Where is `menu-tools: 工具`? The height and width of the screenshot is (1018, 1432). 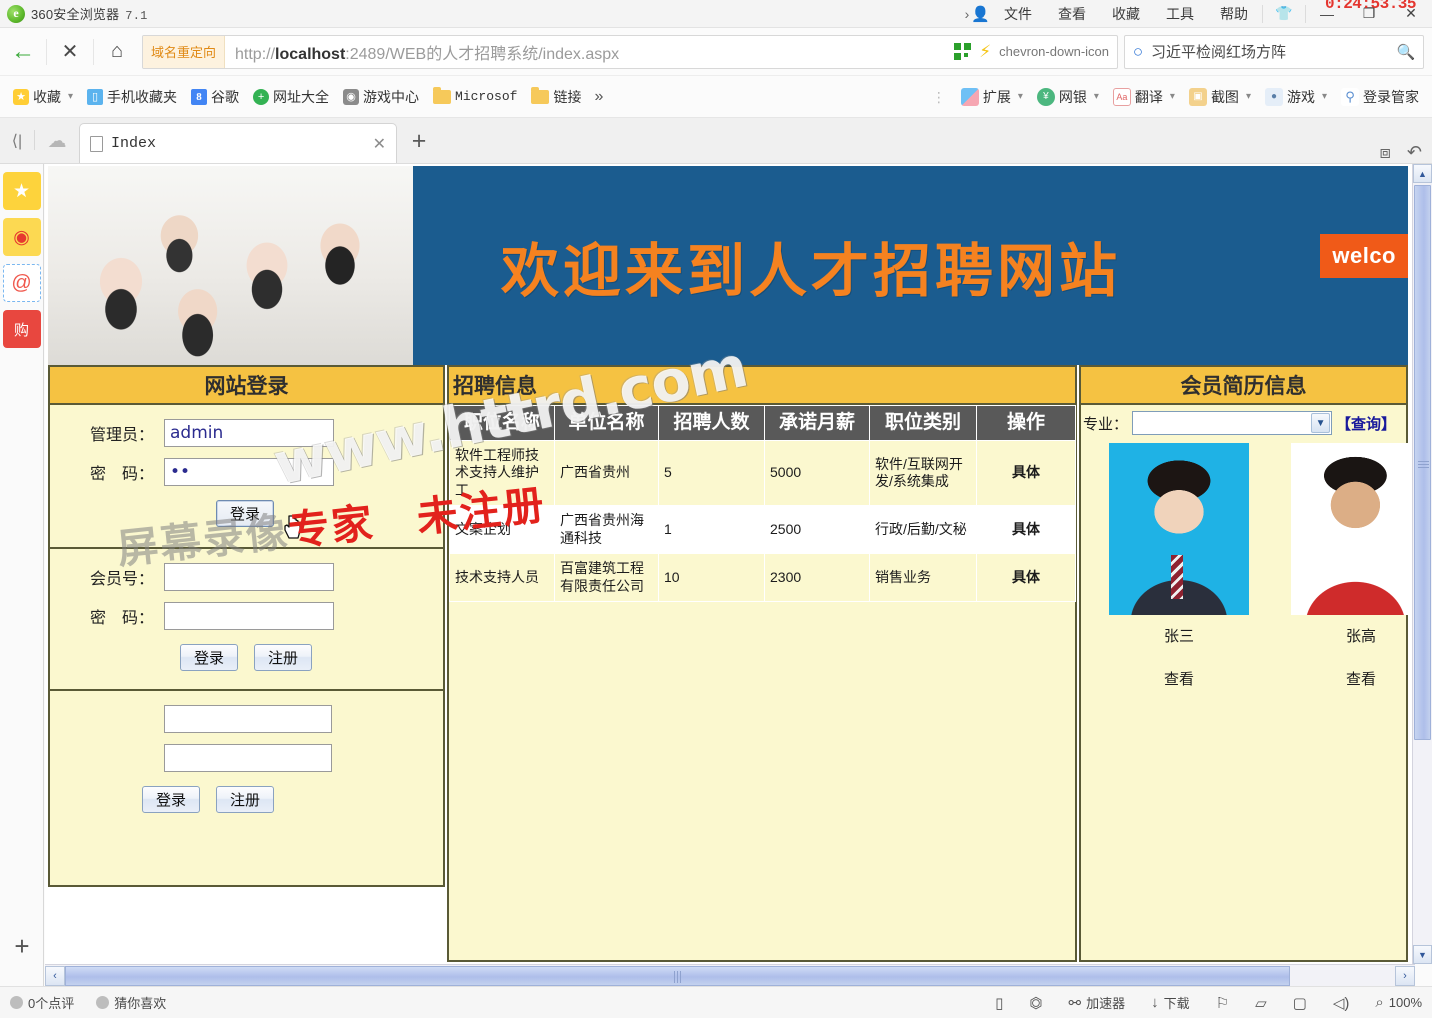 menu-tools: 工具 is located at coordinates (1180, 14).